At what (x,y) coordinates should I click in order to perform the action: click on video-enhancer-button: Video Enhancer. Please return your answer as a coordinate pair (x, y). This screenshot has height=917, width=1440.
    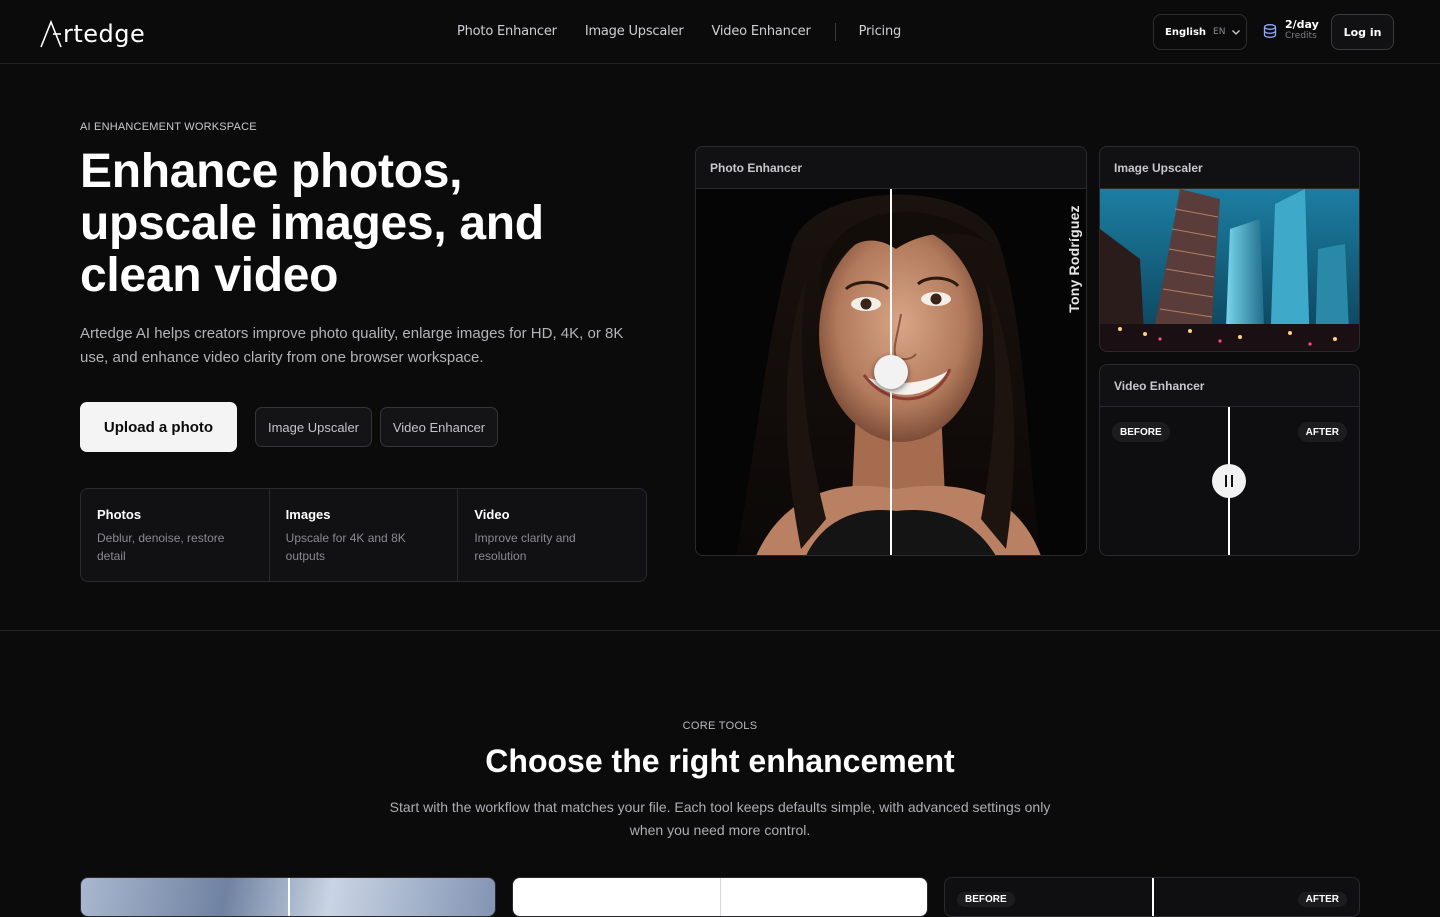
    Looking at the image, I should click on (439, 427).